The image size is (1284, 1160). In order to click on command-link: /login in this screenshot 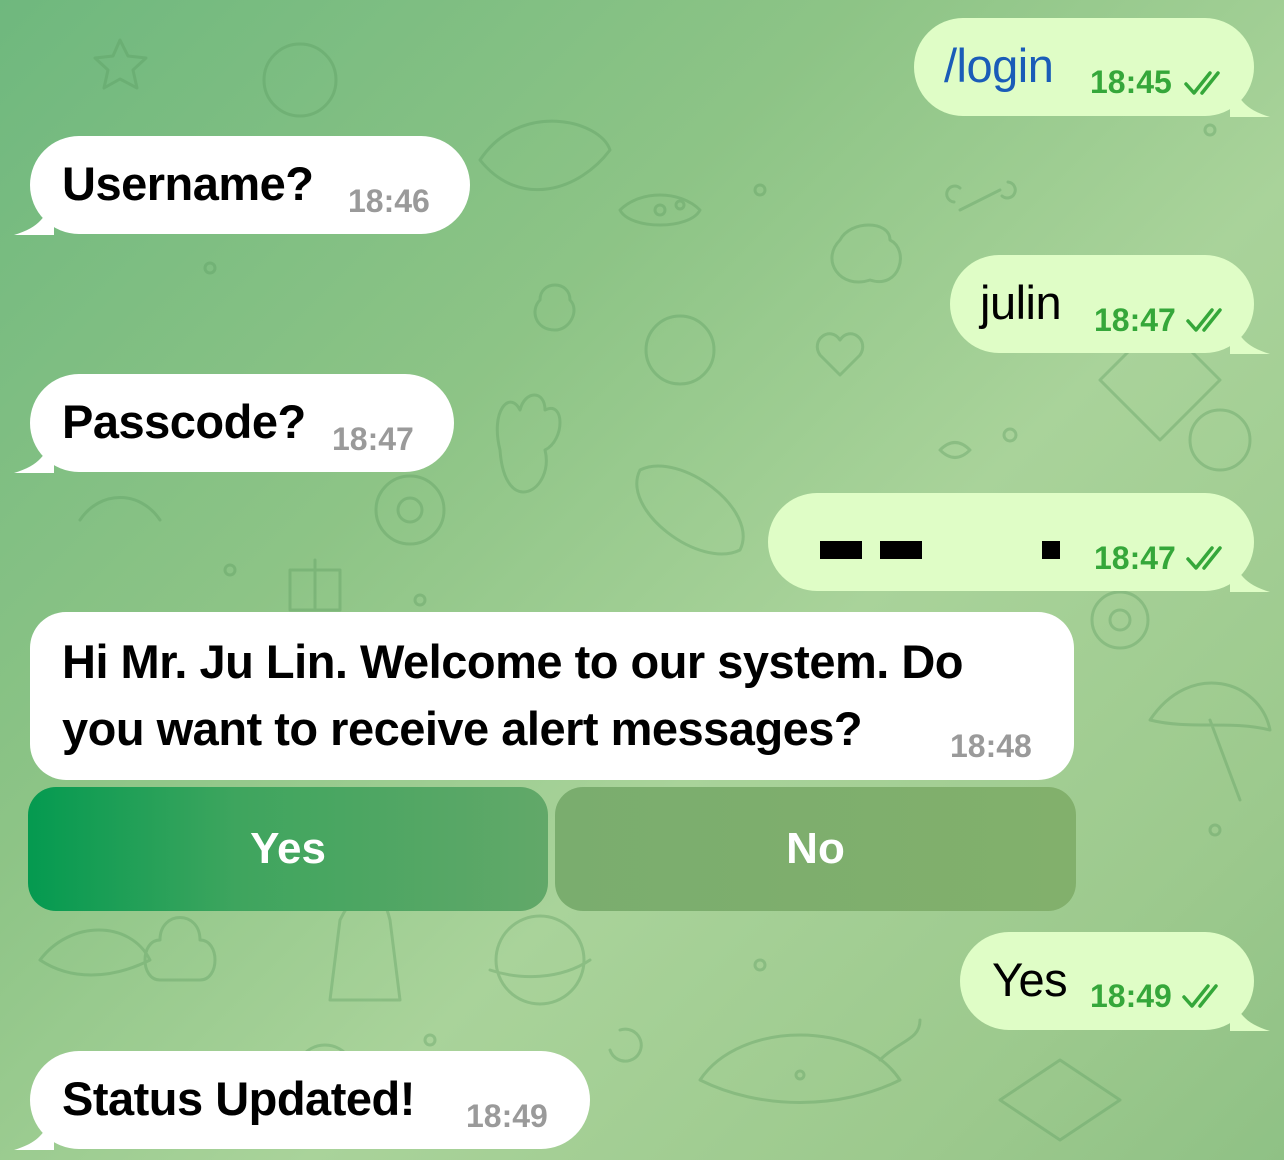, I will do `click(999, 65)`.